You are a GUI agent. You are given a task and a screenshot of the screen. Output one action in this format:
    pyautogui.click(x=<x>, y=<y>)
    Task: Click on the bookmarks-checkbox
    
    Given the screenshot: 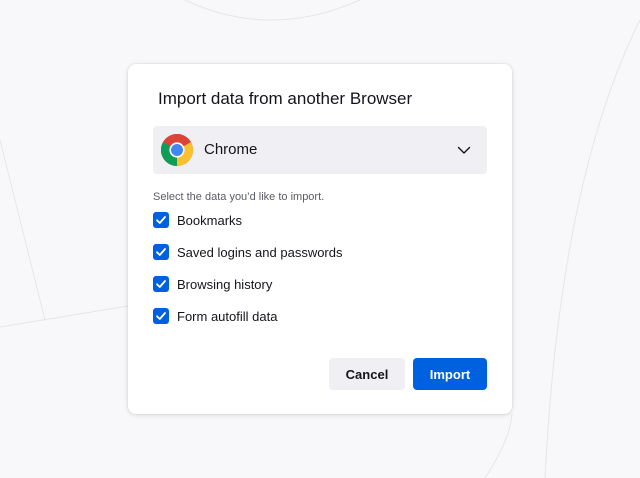 What is the action you would take?
    pyautogui.click(x=161, y=220)
    